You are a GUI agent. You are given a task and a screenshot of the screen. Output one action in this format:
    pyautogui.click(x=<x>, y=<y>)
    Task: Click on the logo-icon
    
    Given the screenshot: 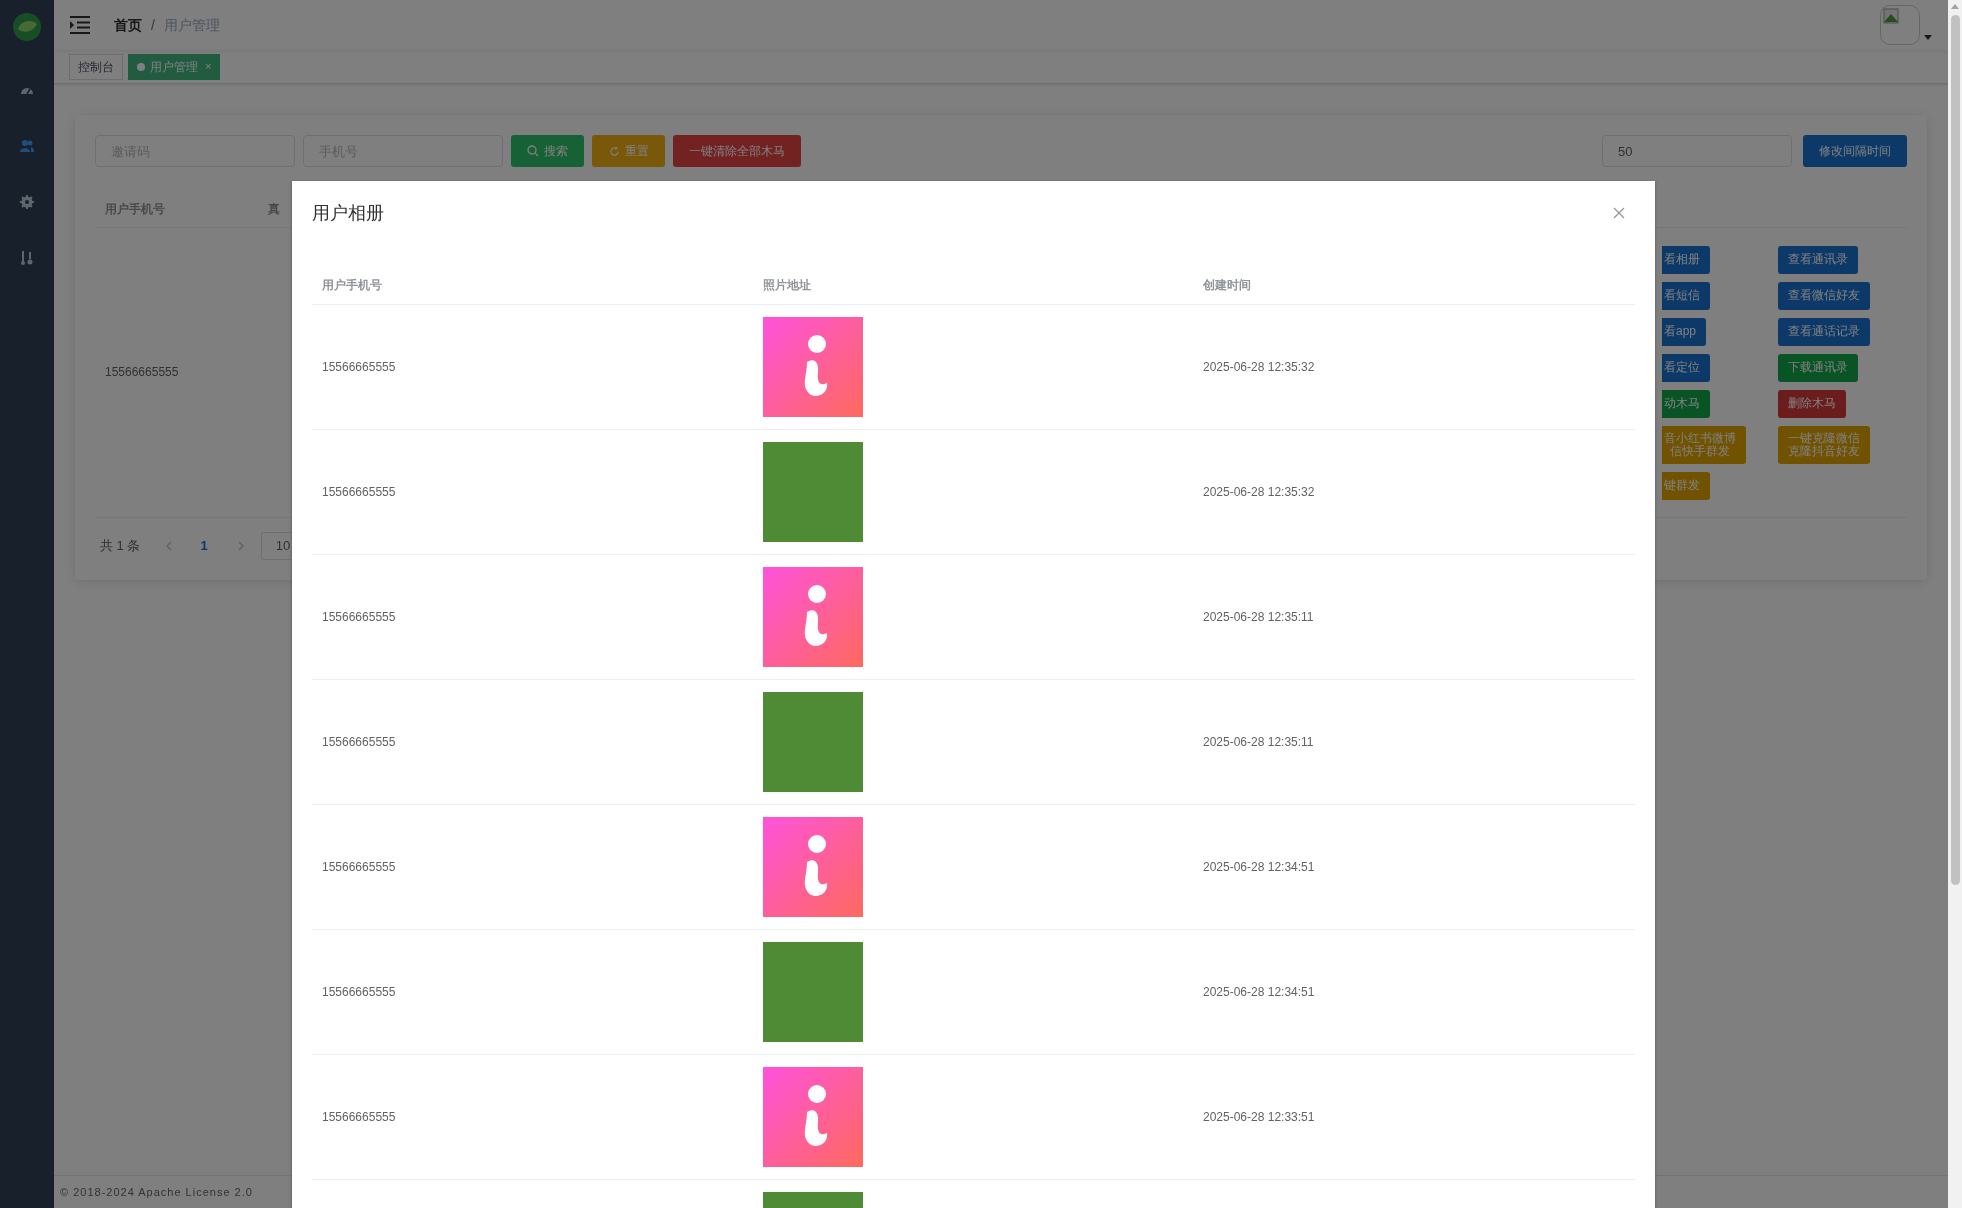 What is the action you would take?
    pyautogui.click(x=27, y=27)
    